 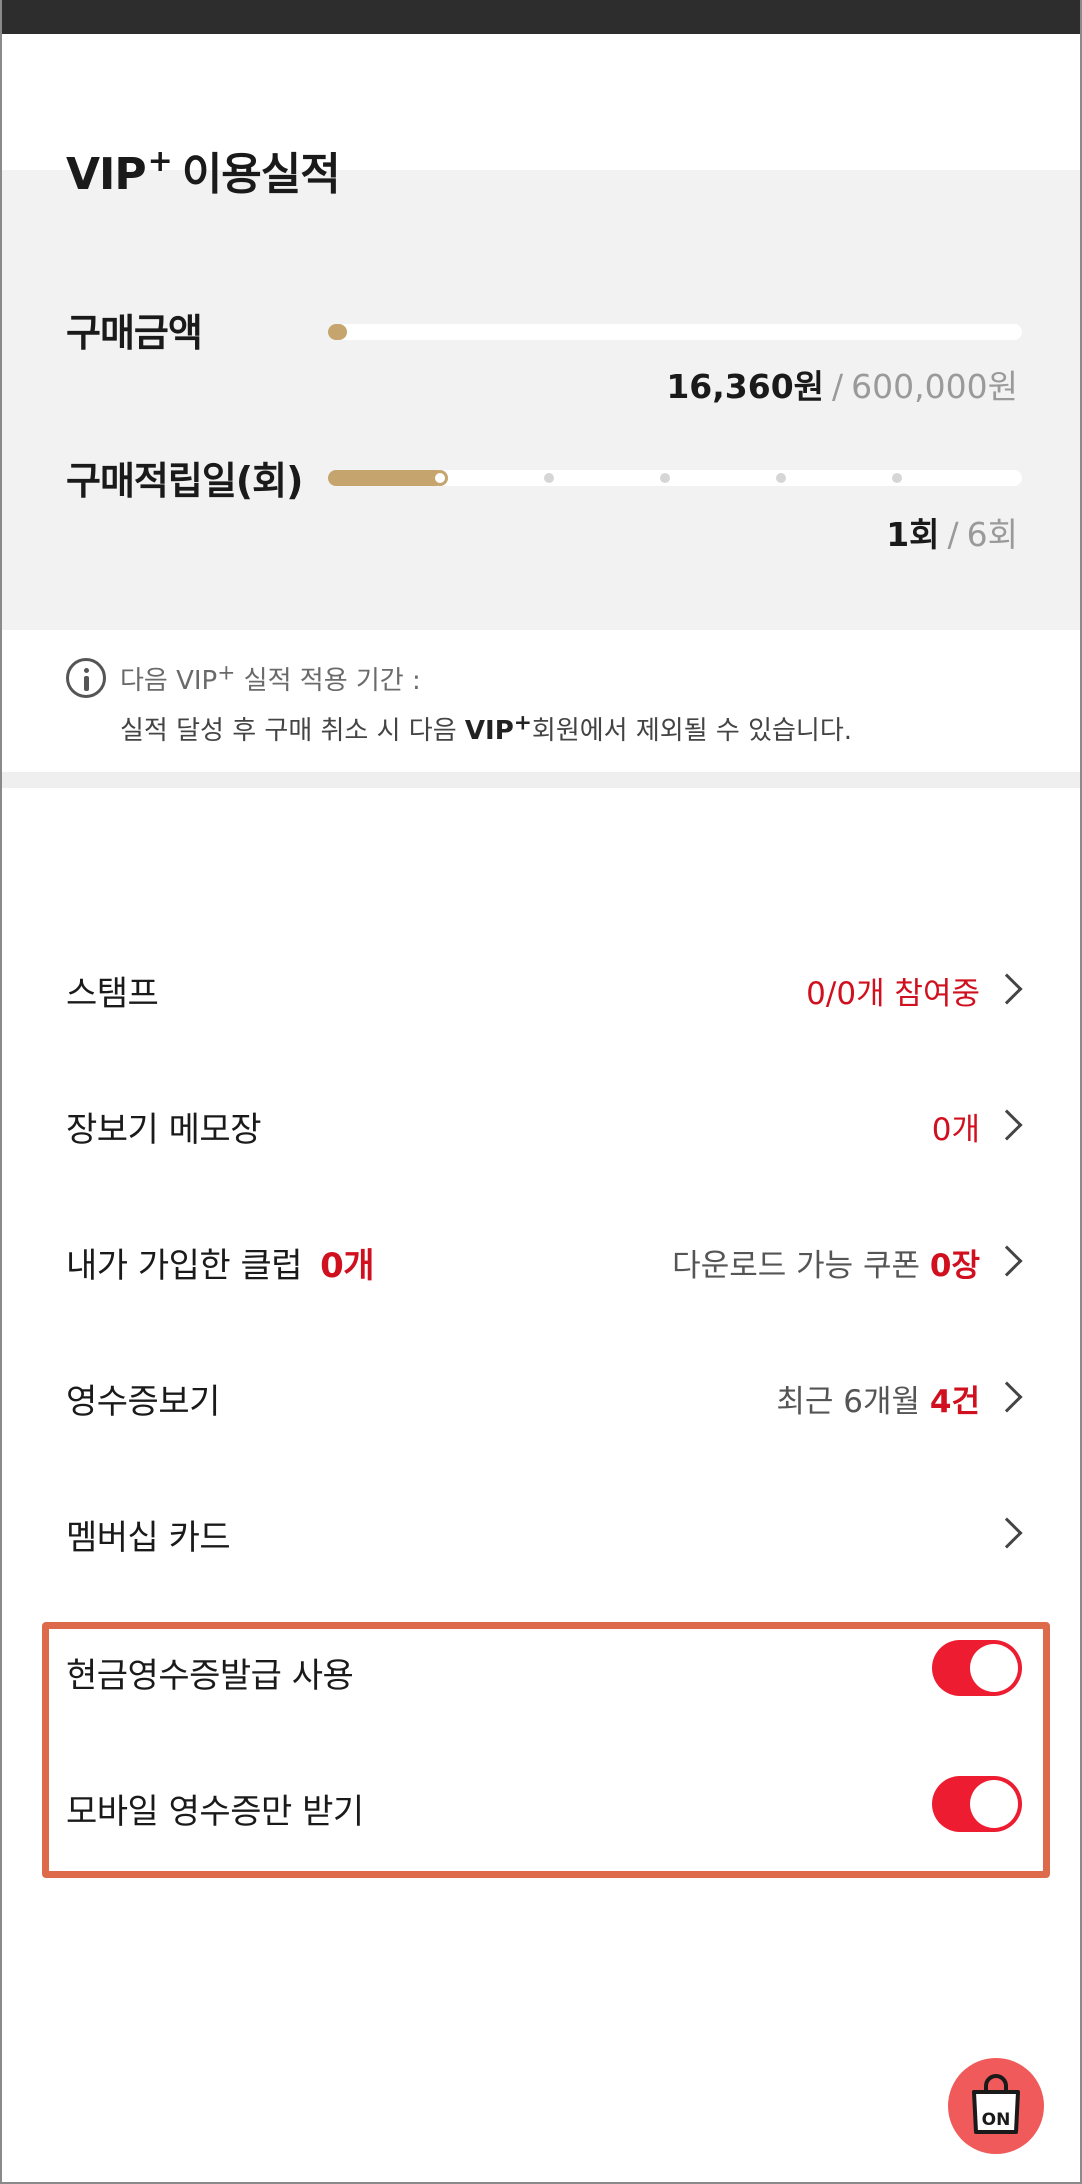 I want to click on menu-row-club: 내가 가입한 클럽 0개 다운로드 가능 쿠폰 0장, so click(x=541, y=1260).